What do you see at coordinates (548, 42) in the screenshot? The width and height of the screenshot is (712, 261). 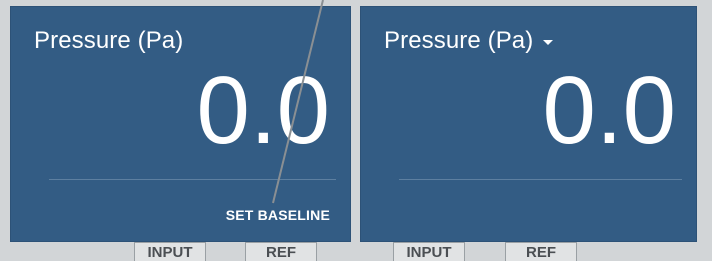 I see `chevron-down-icon` at bounding box center [548, 42].